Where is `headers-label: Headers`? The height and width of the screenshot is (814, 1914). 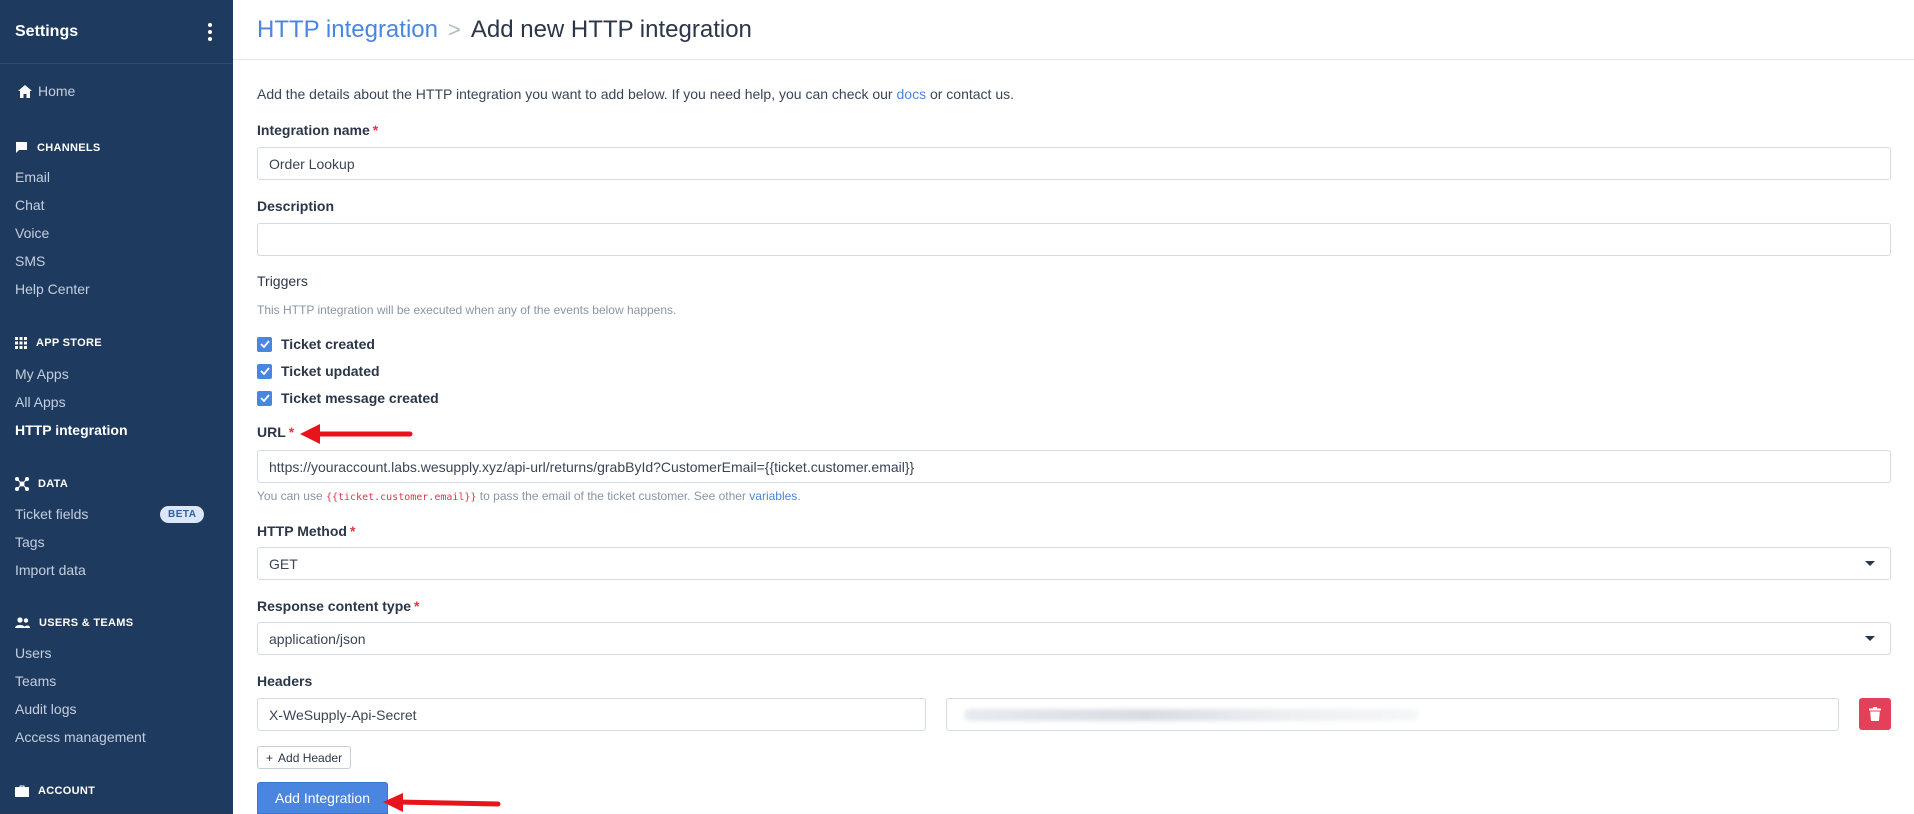
headers-label: Headers is located at coordinates (285, 681).